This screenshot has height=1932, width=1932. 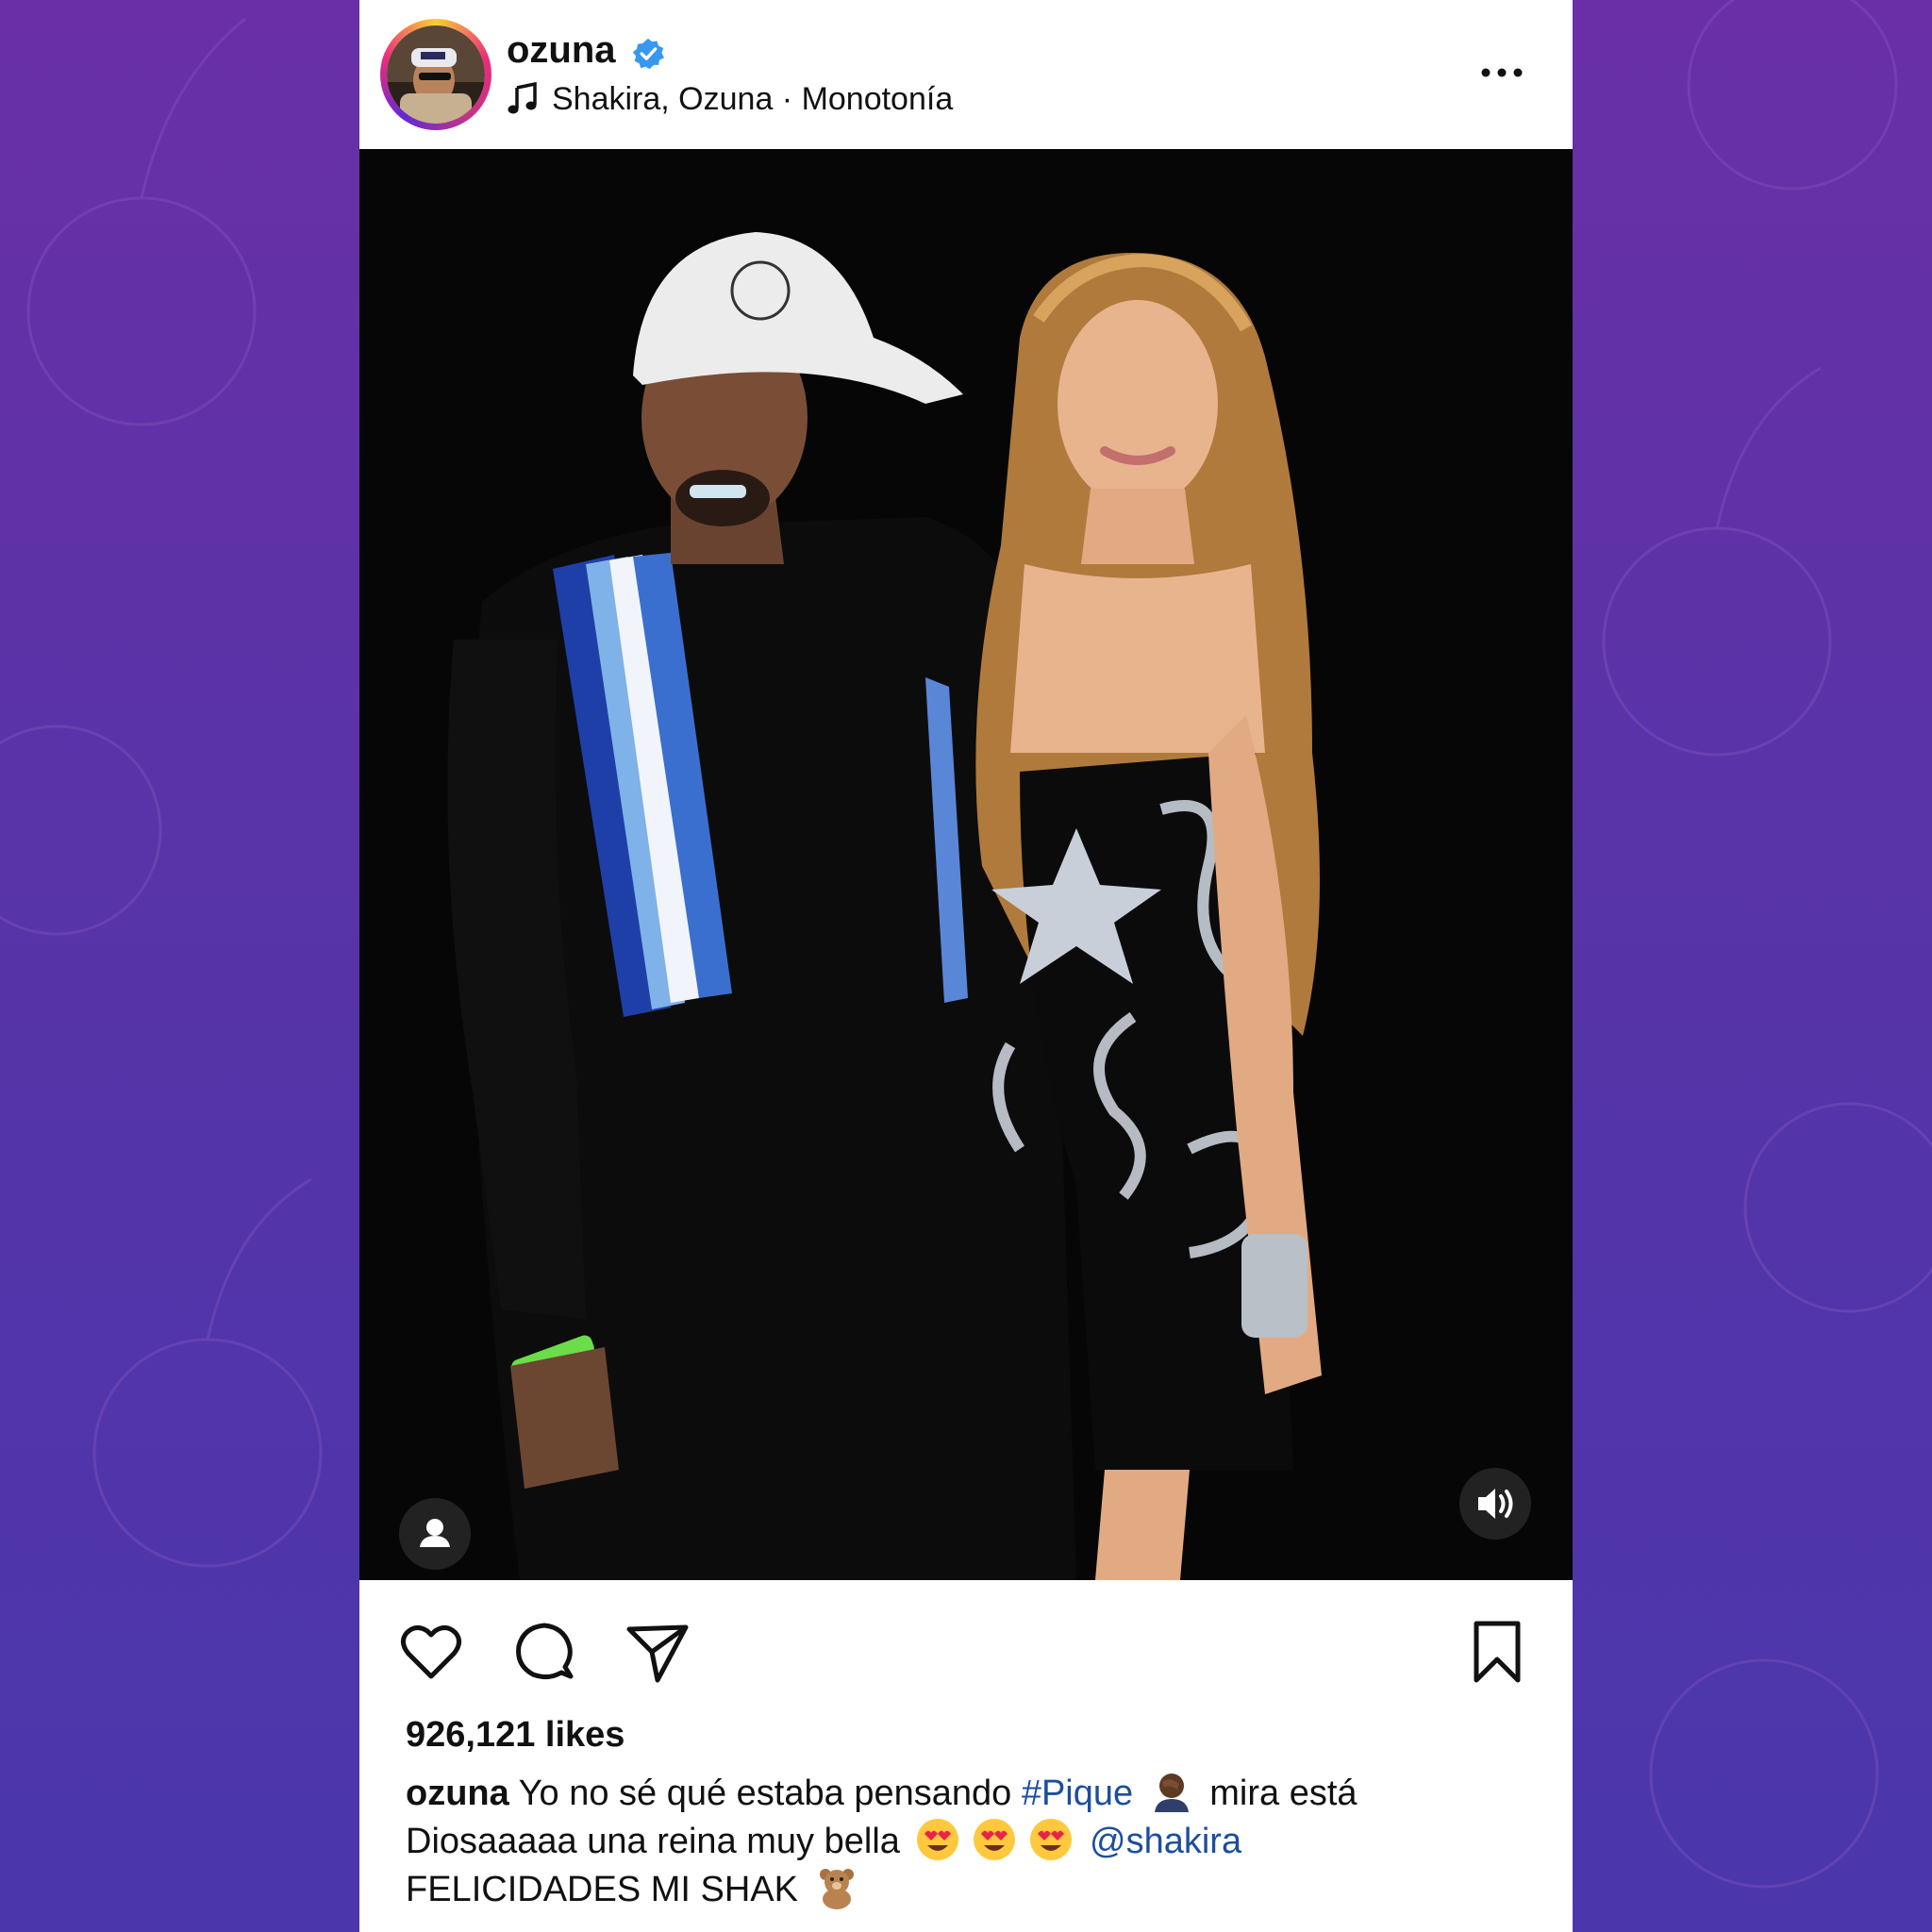 I want to click on facepalm-emoji-icon, so click(x=1172, y=1793).